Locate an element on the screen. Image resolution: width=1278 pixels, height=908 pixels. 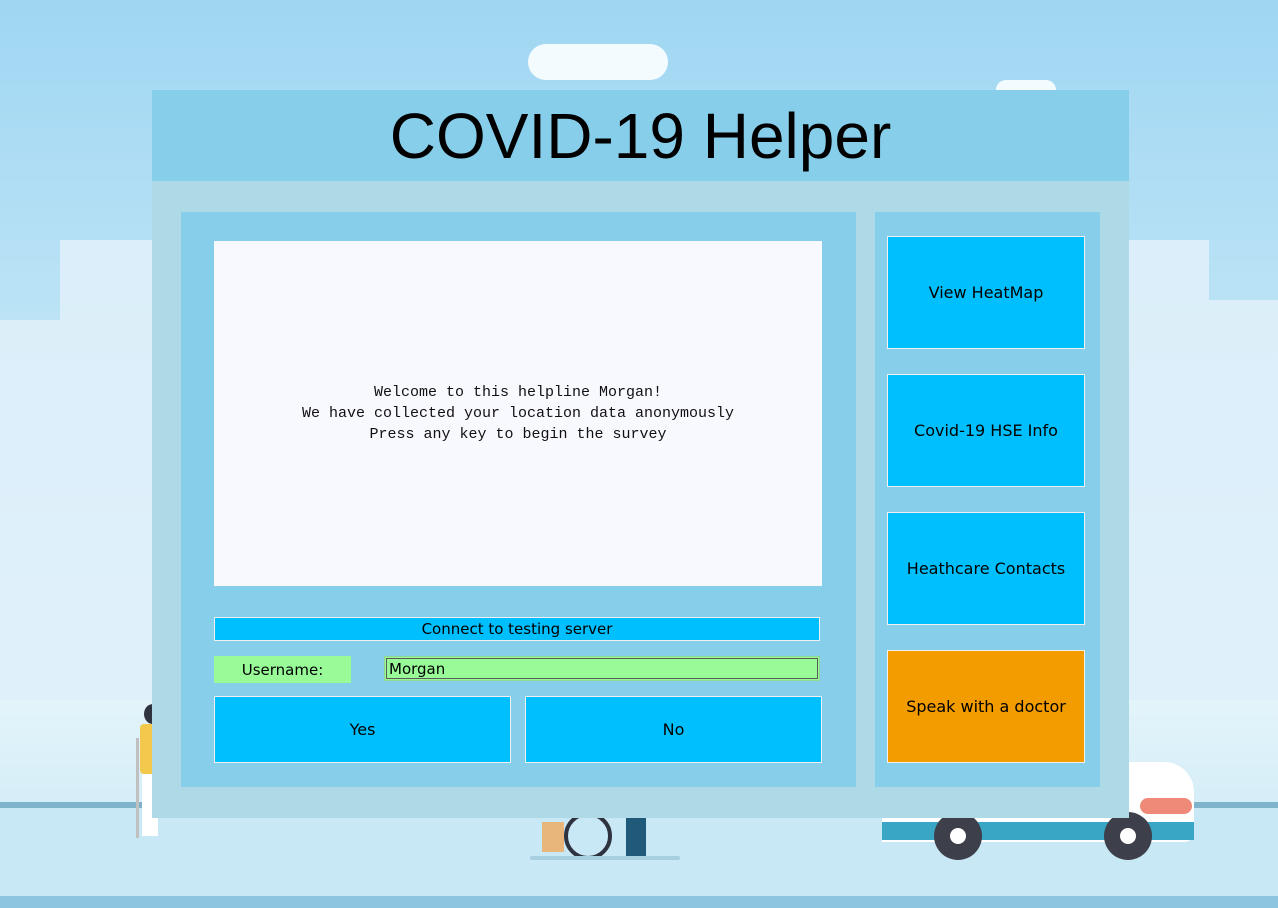
ambulance-light is located at coordinates (1166, 806).